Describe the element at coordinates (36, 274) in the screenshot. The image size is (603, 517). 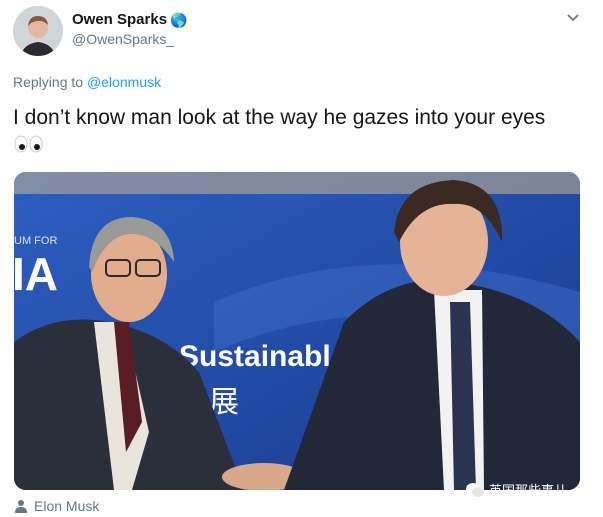
I see `backdrop-big-text: IA` at that location.